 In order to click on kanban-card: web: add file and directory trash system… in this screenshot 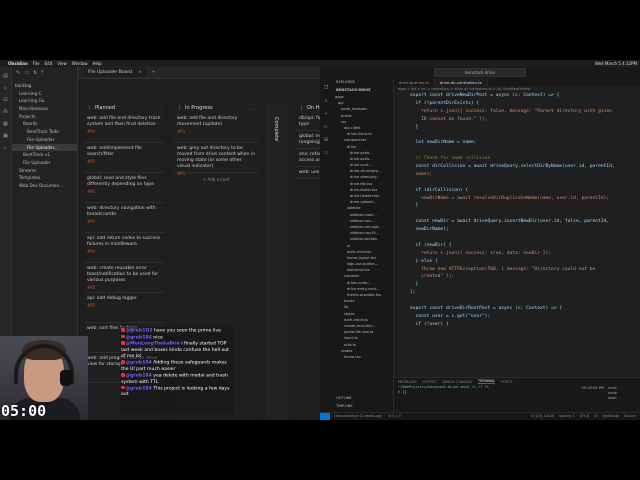, I will do `click(124, 128)`.